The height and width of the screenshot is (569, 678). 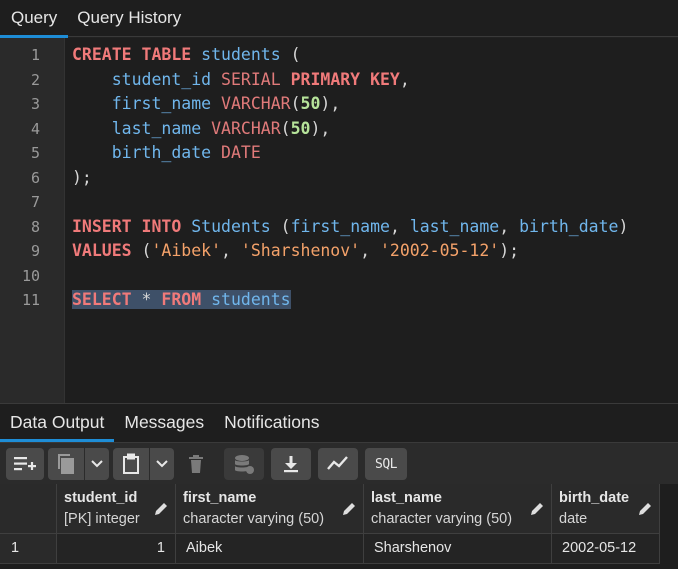 I want to click on code-token: 'Aibek', so click(x=186, y=250).